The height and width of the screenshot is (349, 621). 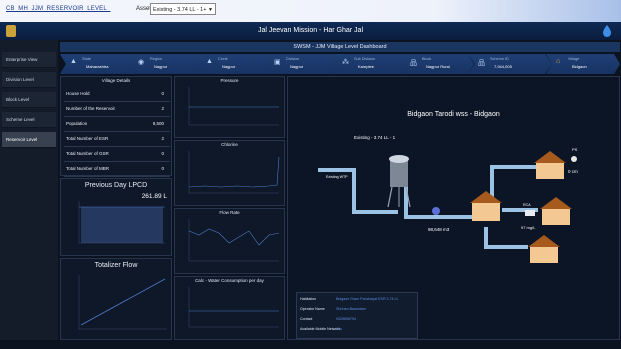 What do you see at coordinates (141, 62) in the screenshot?
I see `location-pin-icon: ◉` at bounding box center [141, 62].